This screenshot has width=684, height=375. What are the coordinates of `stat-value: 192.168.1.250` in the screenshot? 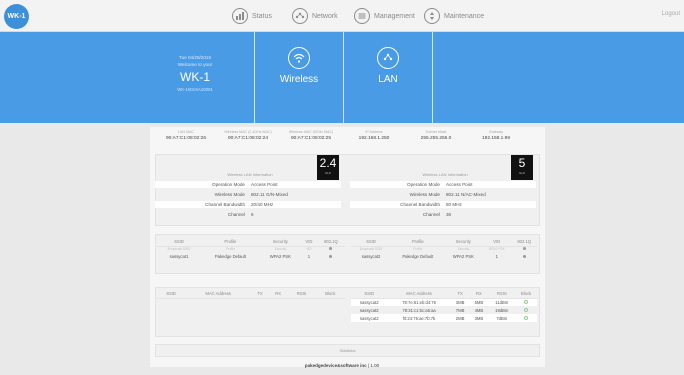 It's located at (374, 138).